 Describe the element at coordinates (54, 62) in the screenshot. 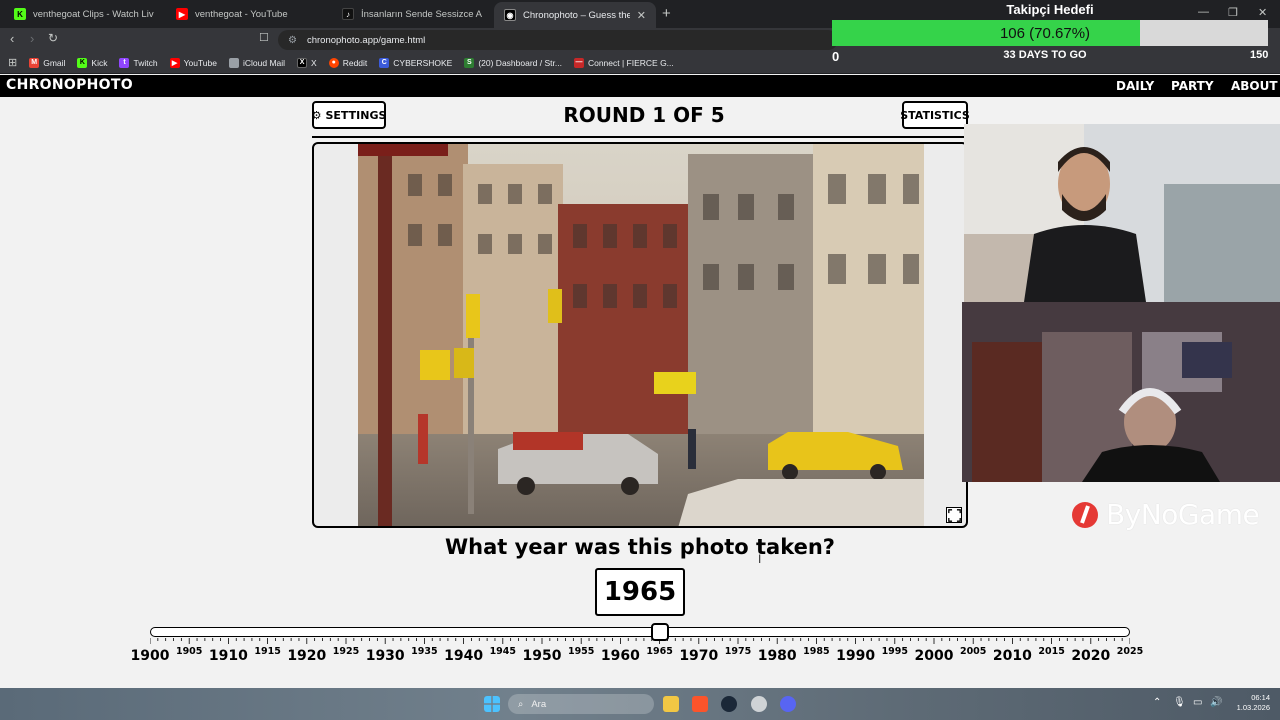

I see `bookmark-label: Gmail` at that location.